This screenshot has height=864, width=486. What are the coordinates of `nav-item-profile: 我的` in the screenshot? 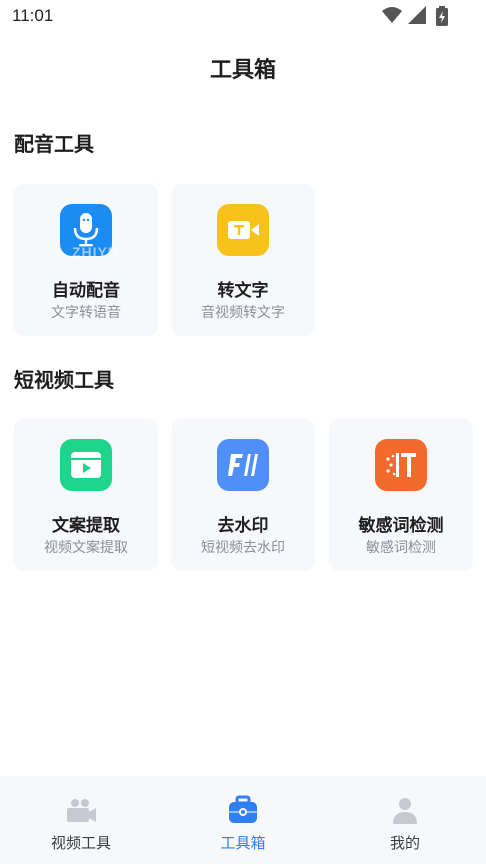 It's located at (405, 820).